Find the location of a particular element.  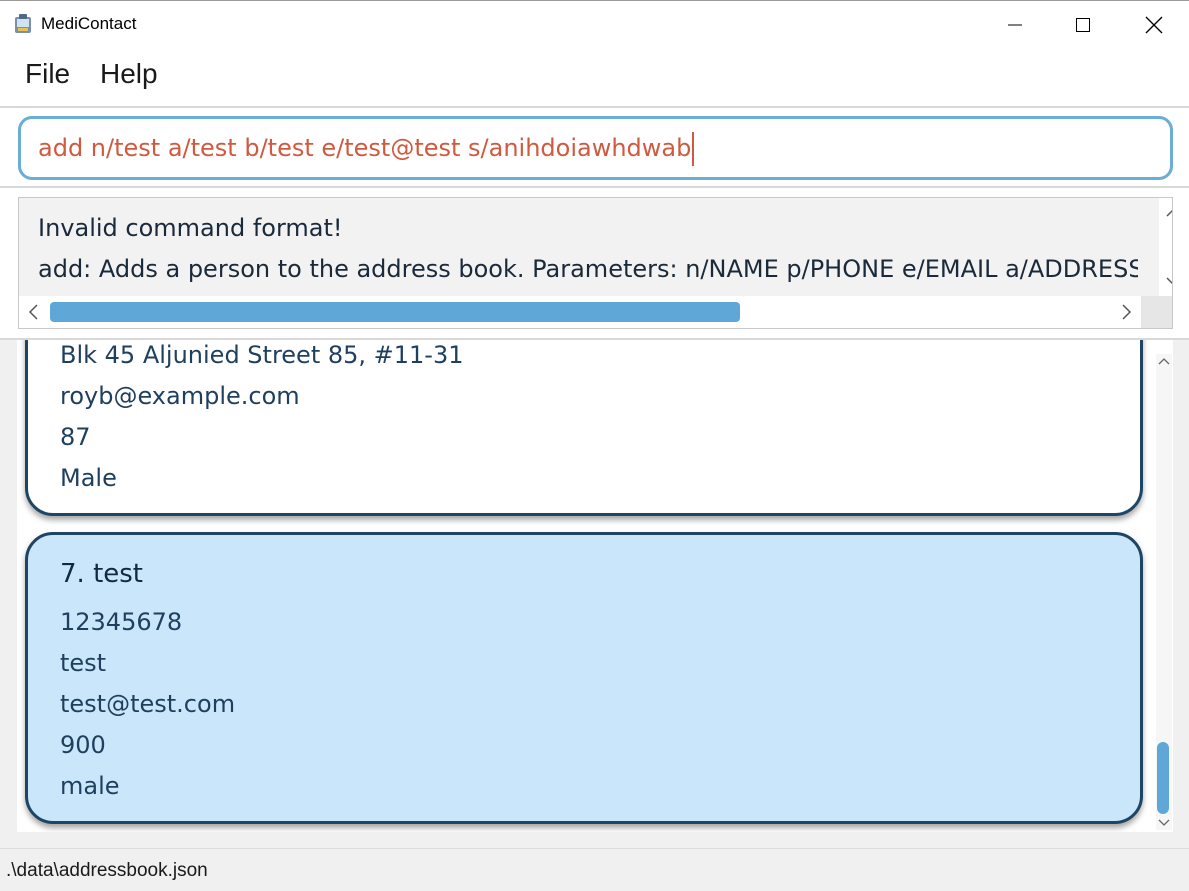

list-chevron-down-icon is located at coordinates (1164, 823).